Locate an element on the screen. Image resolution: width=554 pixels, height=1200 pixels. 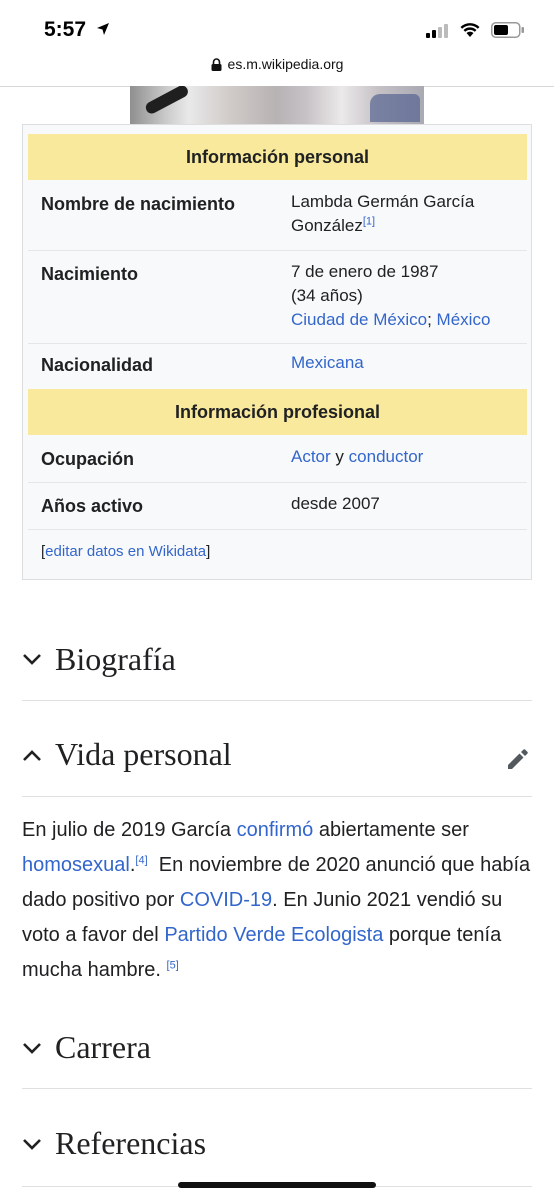
value-line: (34 años) is located at coordinates (327, 295).